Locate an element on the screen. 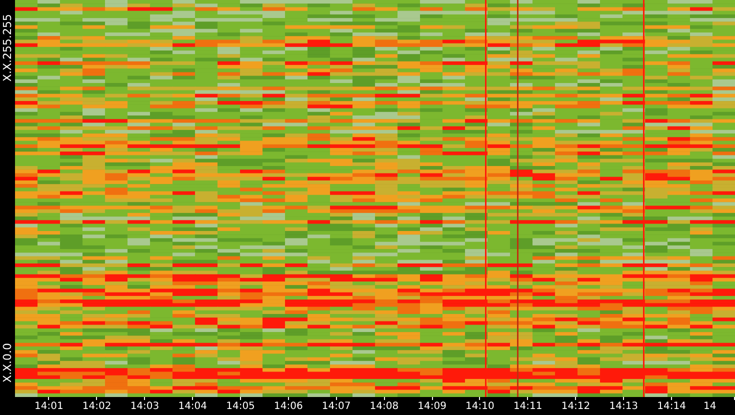 The height and width of the screenshot is (415, 735). x-axis-tick-label: 14:07 is located at coordinates (336, 406).